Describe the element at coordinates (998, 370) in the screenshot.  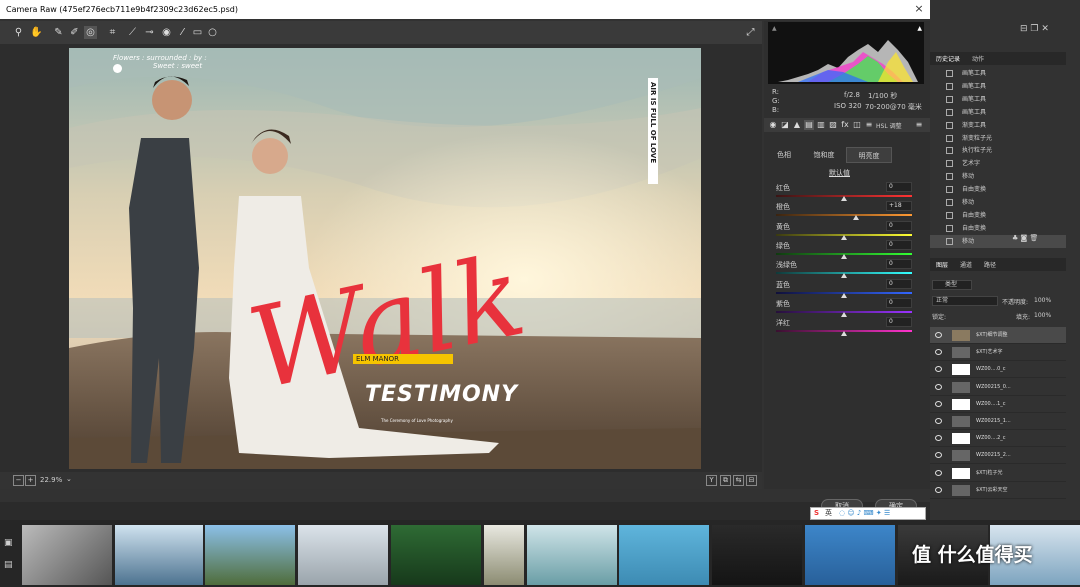
I see `layer-row: WZ00....0_c` at that location.